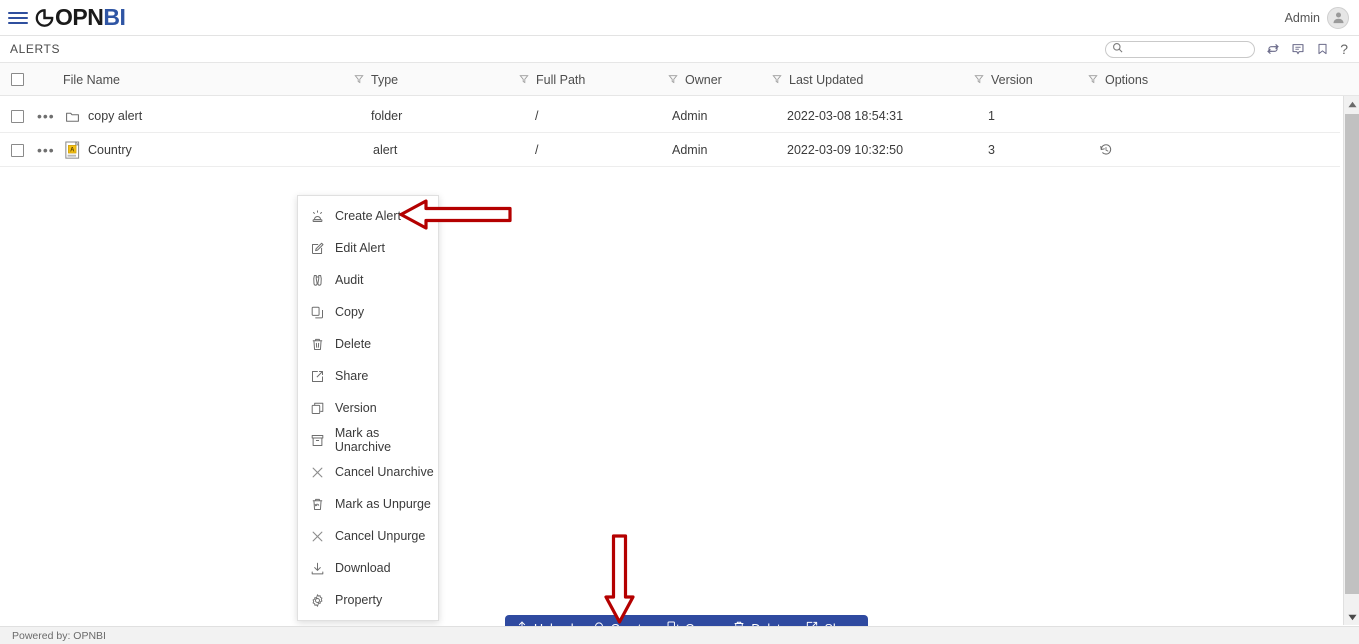 The image size is (1359, 644). I want to click on menu-item-share: Share, so click(368, 376).